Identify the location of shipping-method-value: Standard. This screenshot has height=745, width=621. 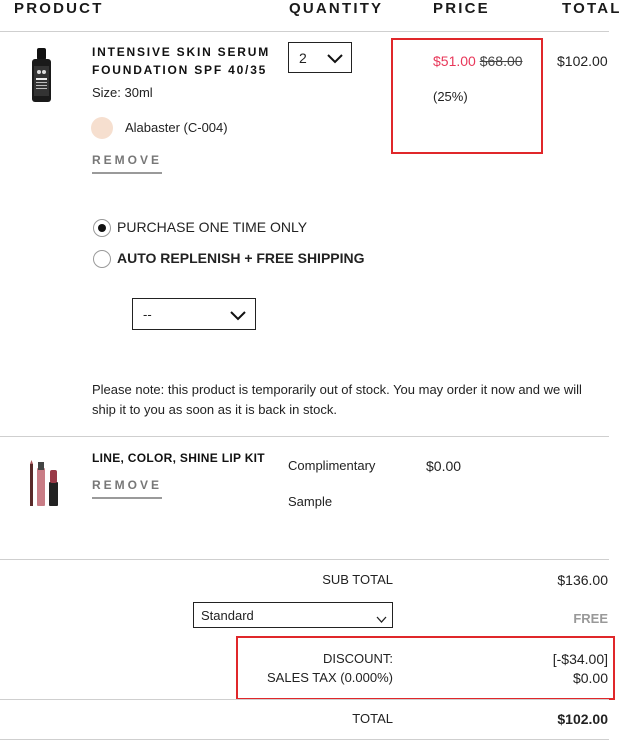
(227, 615).